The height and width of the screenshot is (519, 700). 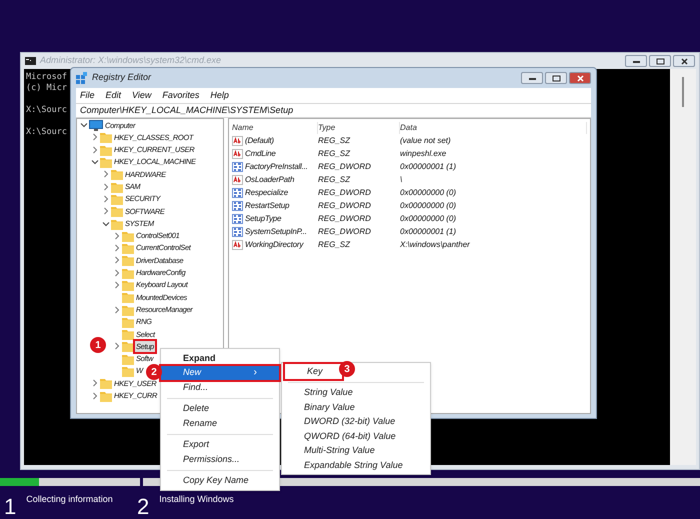 I want to click on menu-item: Copy Key Name, so click(x=220, y=481).